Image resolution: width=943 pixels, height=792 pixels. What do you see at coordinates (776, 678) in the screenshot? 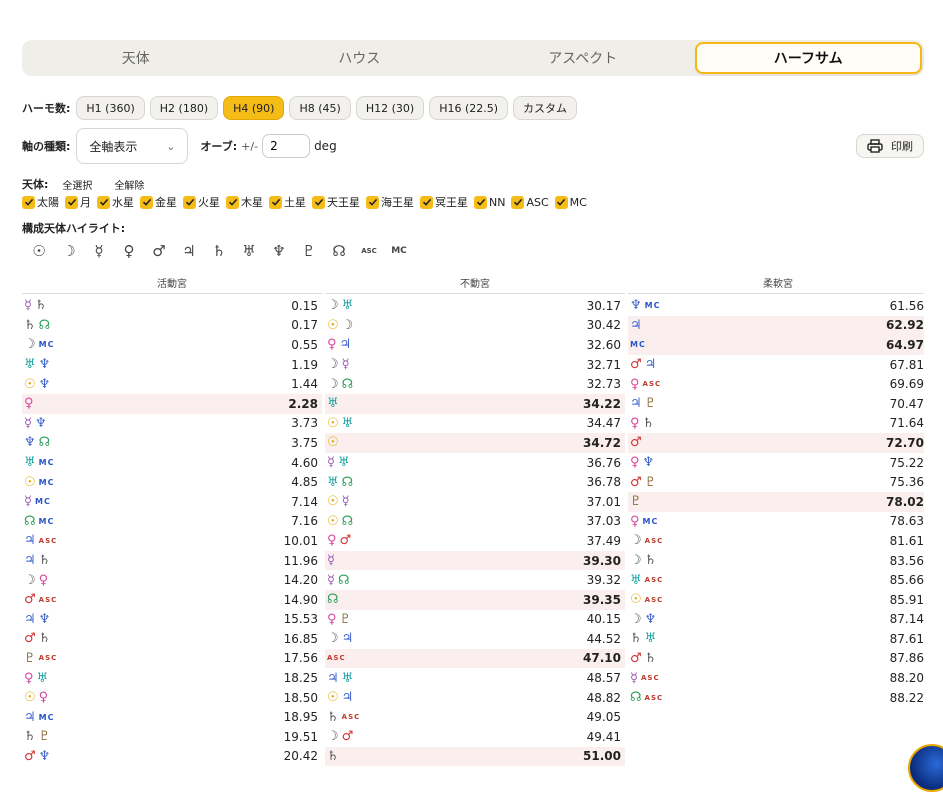
I see `table-row: ☿ ASC 88.20` at bounding box center [776, 678].